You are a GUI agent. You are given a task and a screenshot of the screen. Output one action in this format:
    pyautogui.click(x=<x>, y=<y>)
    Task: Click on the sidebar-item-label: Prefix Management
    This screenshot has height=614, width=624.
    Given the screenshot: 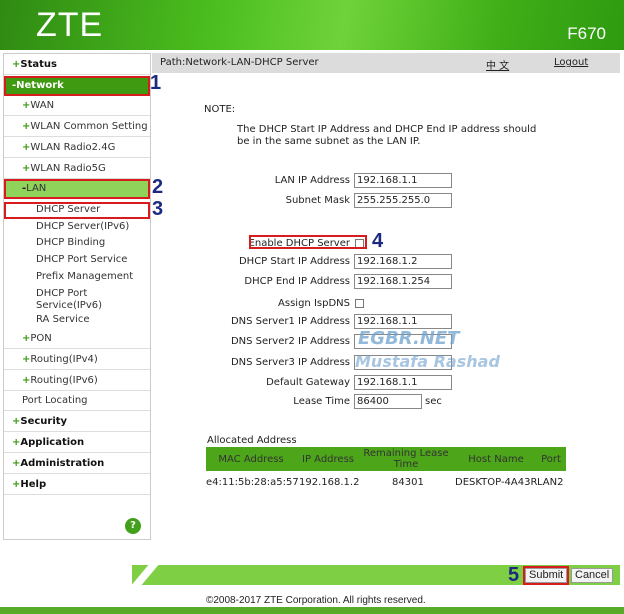 What is the action you would take?
    pyautogui.click(x=85, y=276)
    